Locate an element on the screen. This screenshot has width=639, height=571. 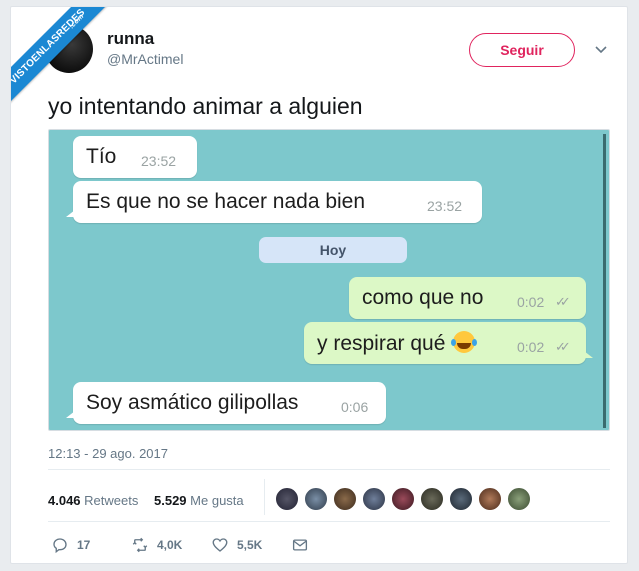
stats-separator is located at coordinates (264, 497).